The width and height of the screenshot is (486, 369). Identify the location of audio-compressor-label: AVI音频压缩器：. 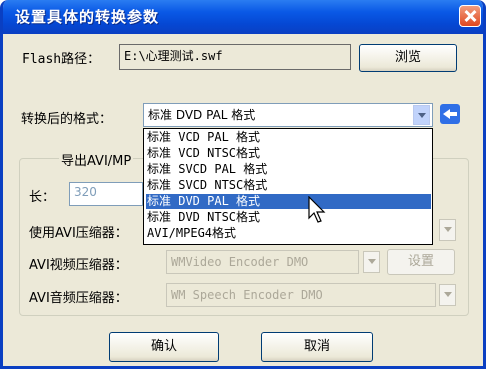
(78, 298).